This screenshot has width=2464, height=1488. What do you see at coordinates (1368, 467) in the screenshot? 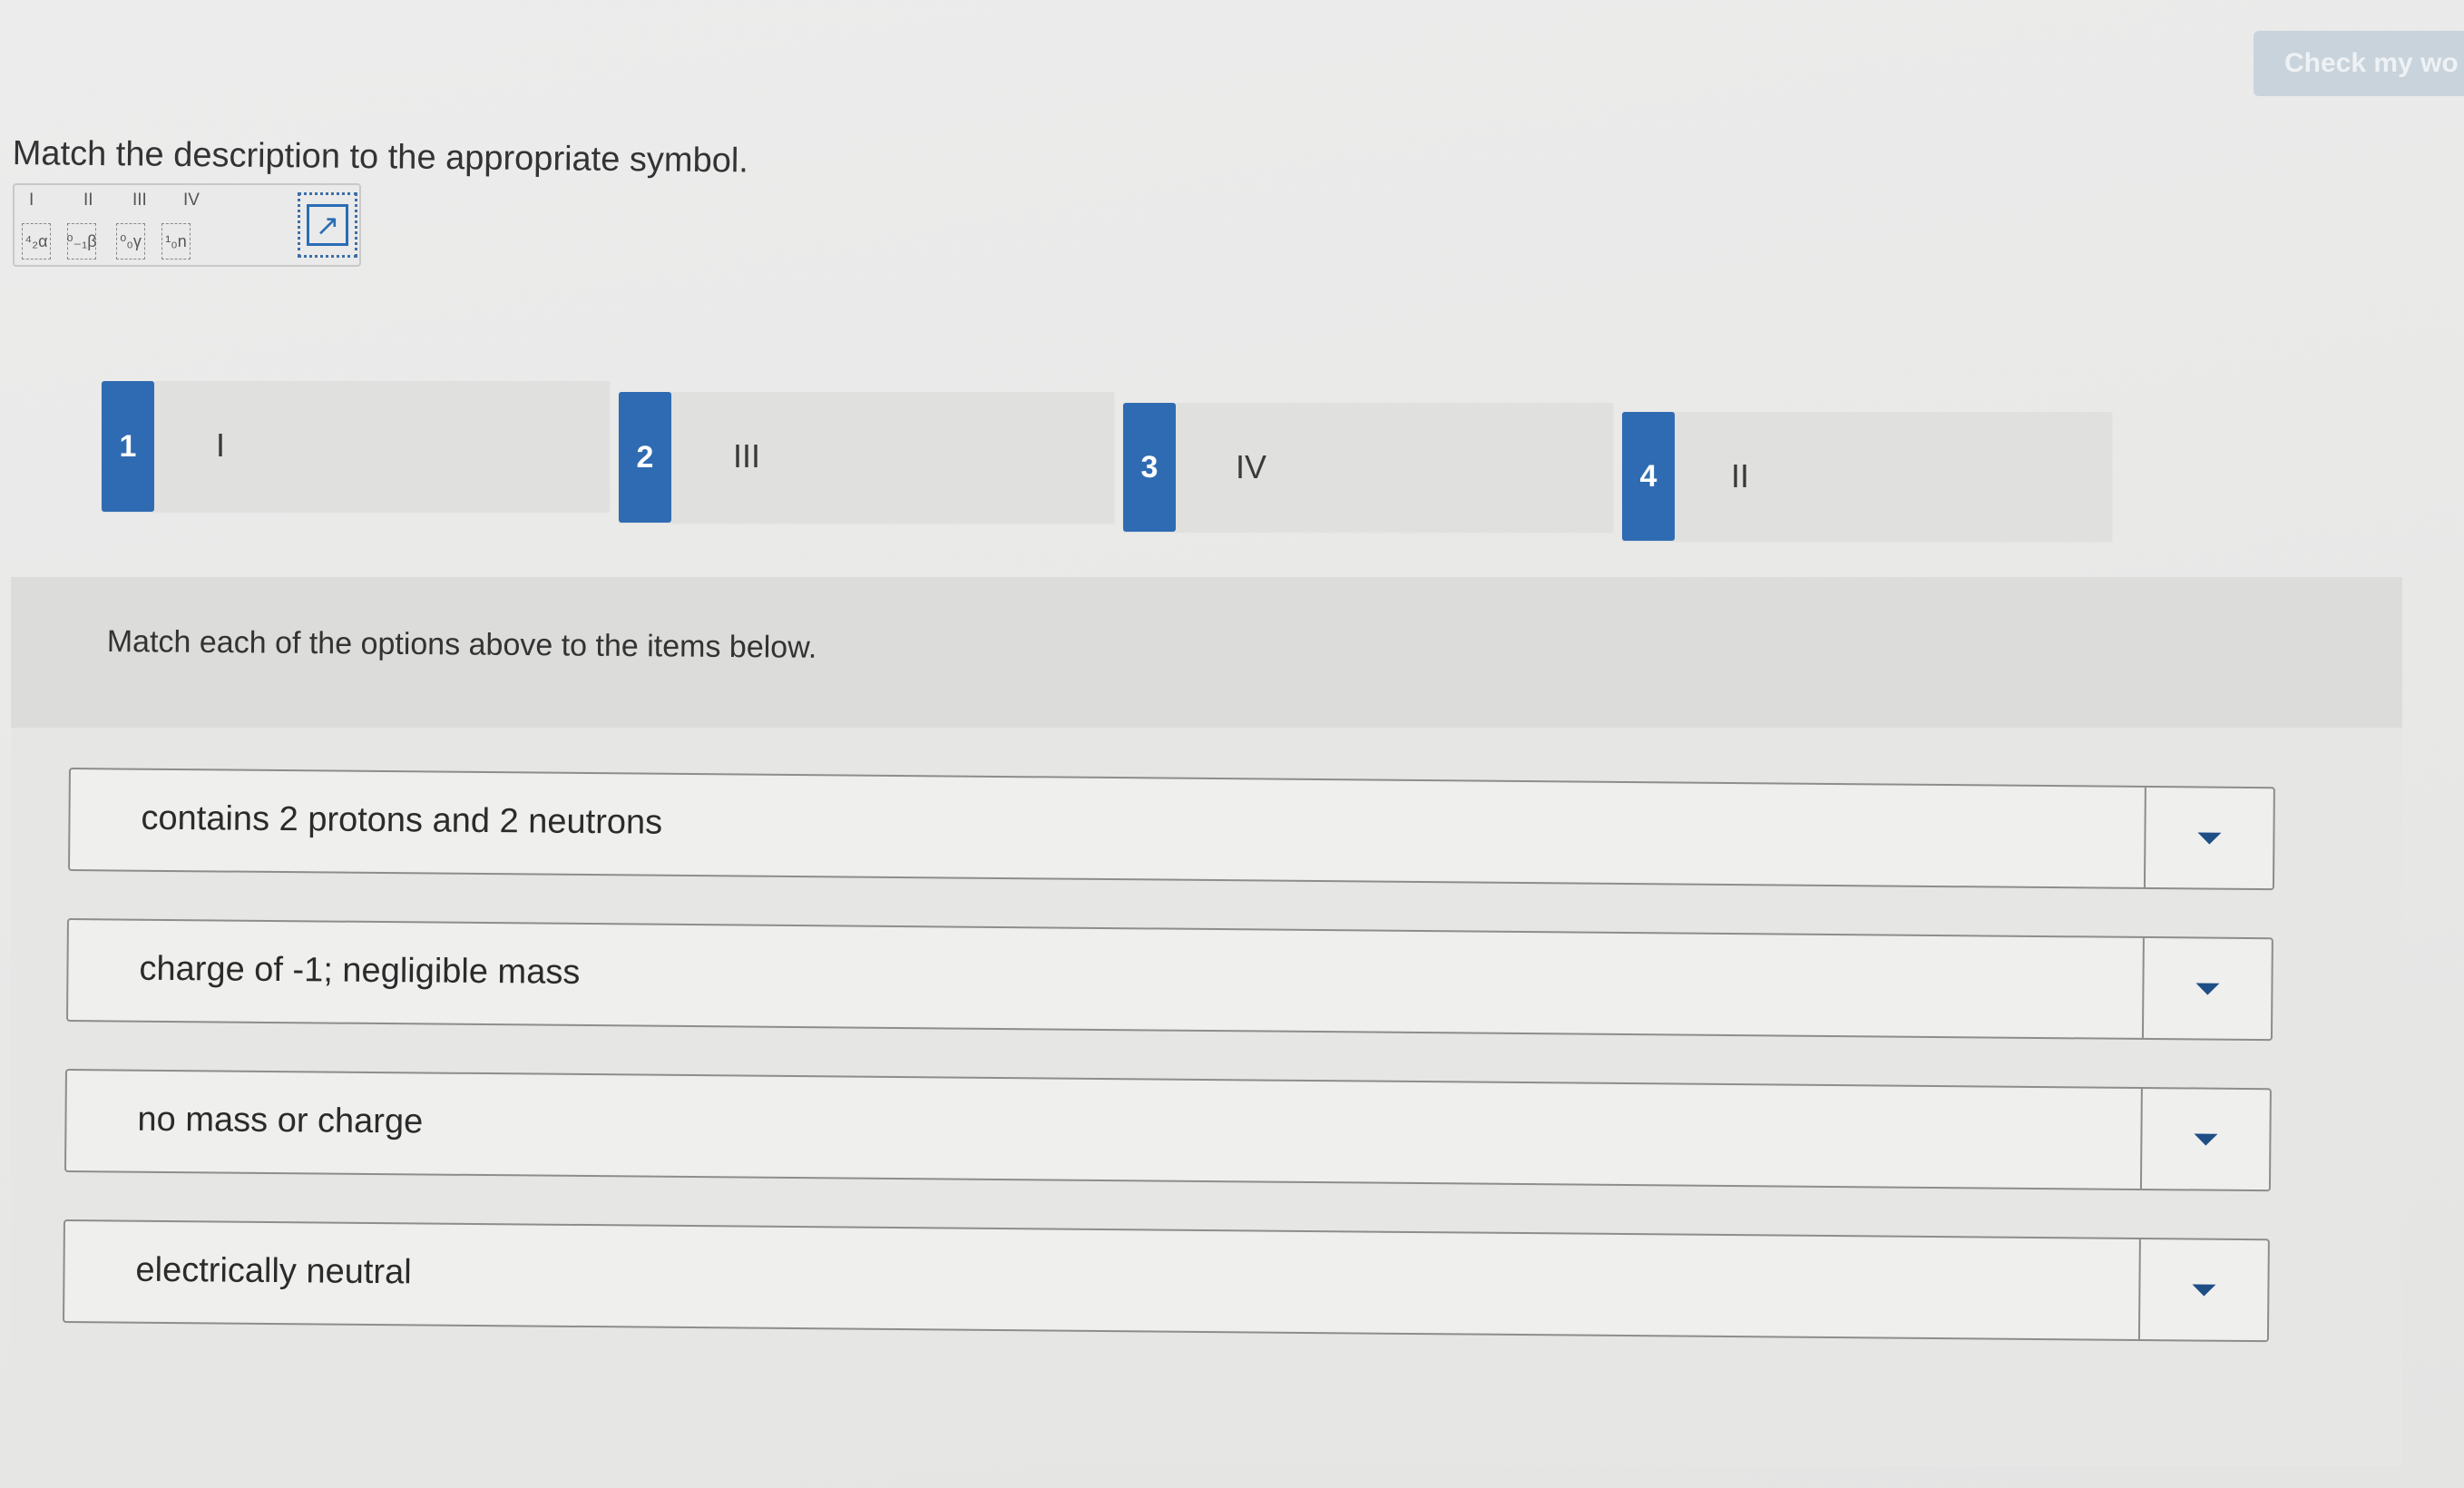
I see `option-card-3: 3 IV` at bounding box center [1368, 467].